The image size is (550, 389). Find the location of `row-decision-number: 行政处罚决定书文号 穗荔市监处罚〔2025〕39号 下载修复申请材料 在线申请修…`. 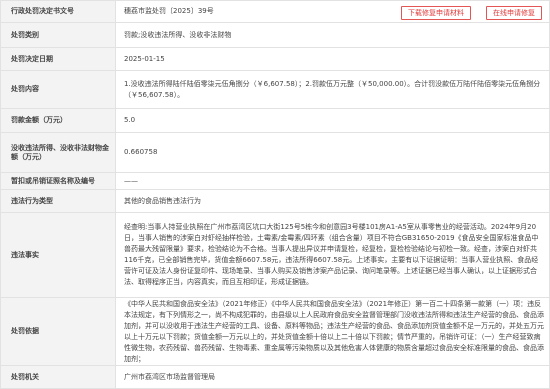

row-decision-number: 行政处罚决定书文号 穗荔市监处罚〔2025〕39号 下载修复申请材料 在线申请修… is located at coordinates (275, 11).